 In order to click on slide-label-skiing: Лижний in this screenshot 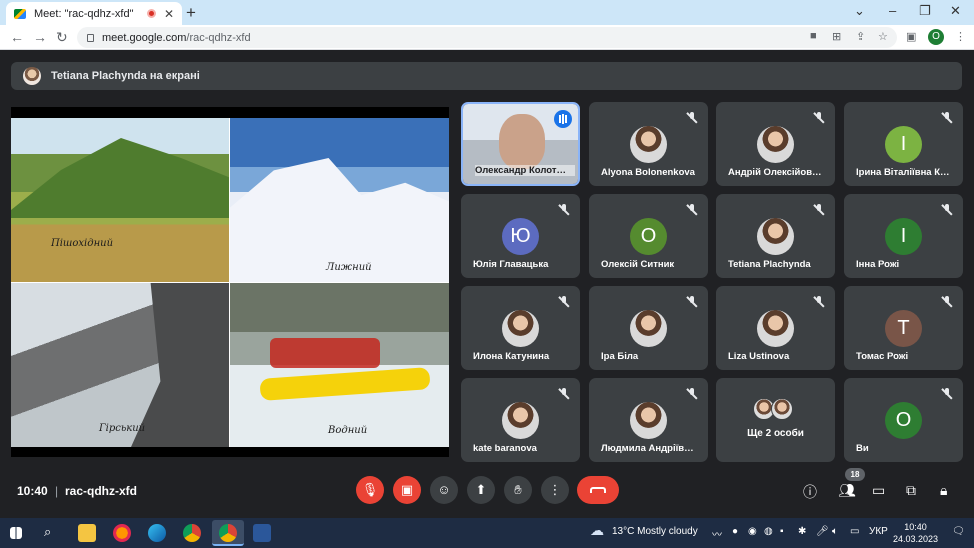, I will do `click(349, 267)`.